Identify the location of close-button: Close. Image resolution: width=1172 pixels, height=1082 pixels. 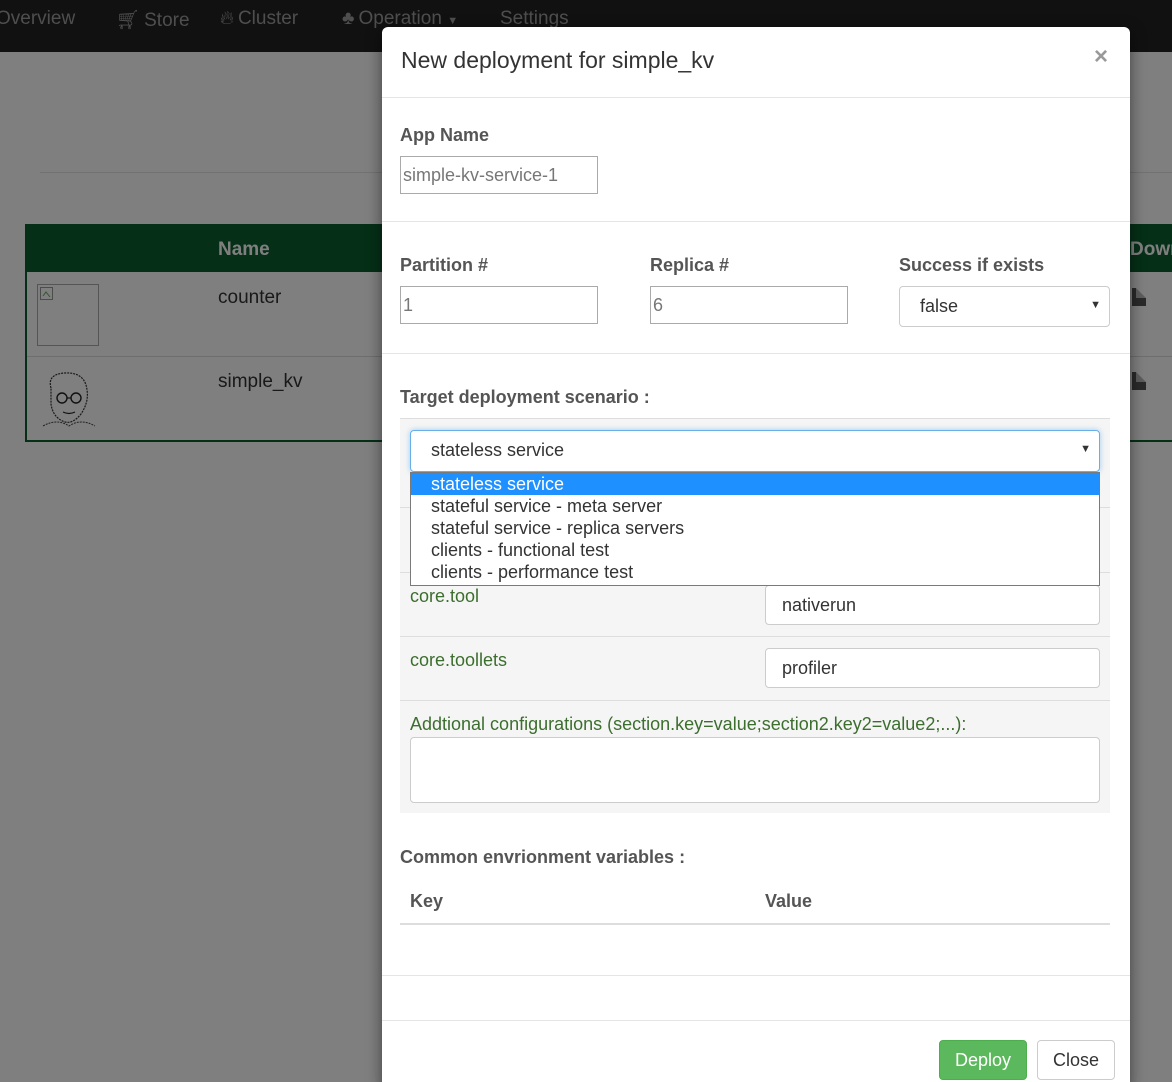
(1076, 1060).